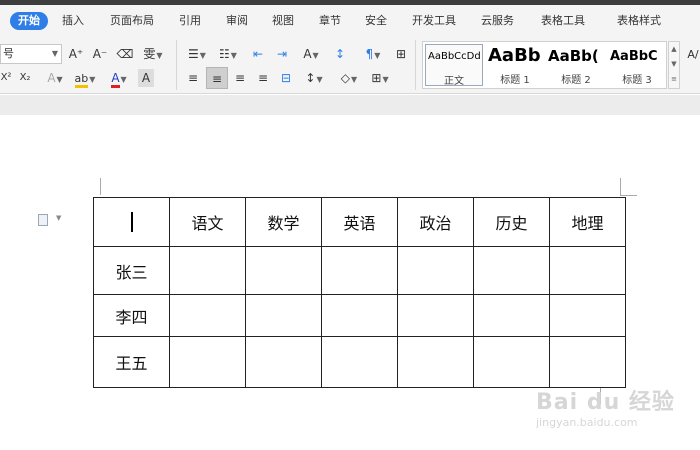  I want to click on font-color-button: A▼, so click(119, 78).